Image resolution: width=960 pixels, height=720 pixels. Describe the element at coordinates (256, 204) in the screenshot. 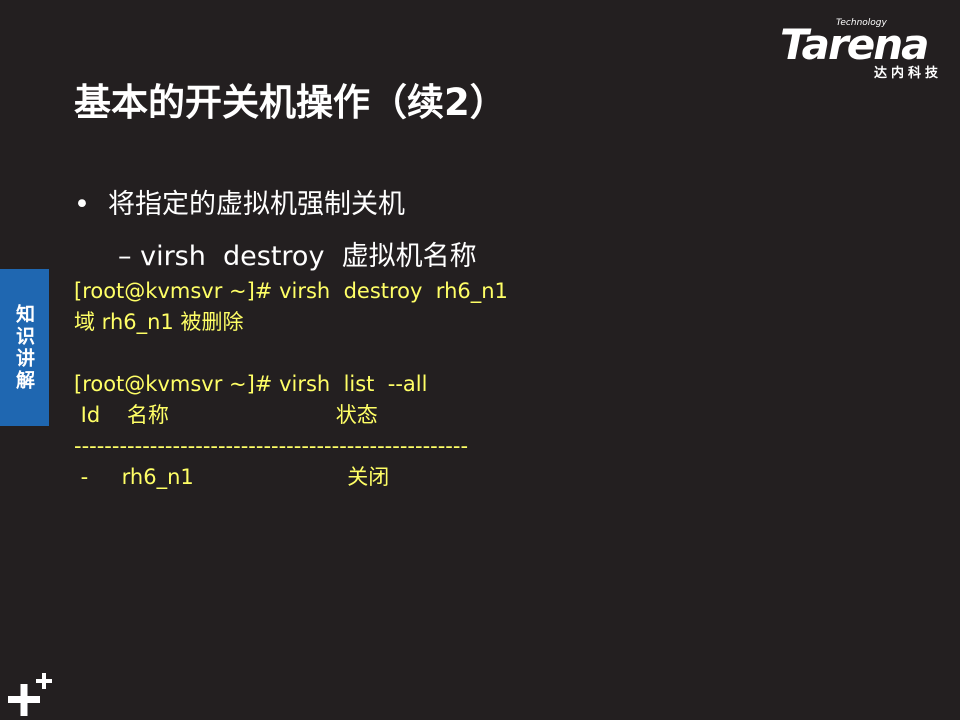

I see `bullet-text: 将指定的虚拟机强制关机` at that location.